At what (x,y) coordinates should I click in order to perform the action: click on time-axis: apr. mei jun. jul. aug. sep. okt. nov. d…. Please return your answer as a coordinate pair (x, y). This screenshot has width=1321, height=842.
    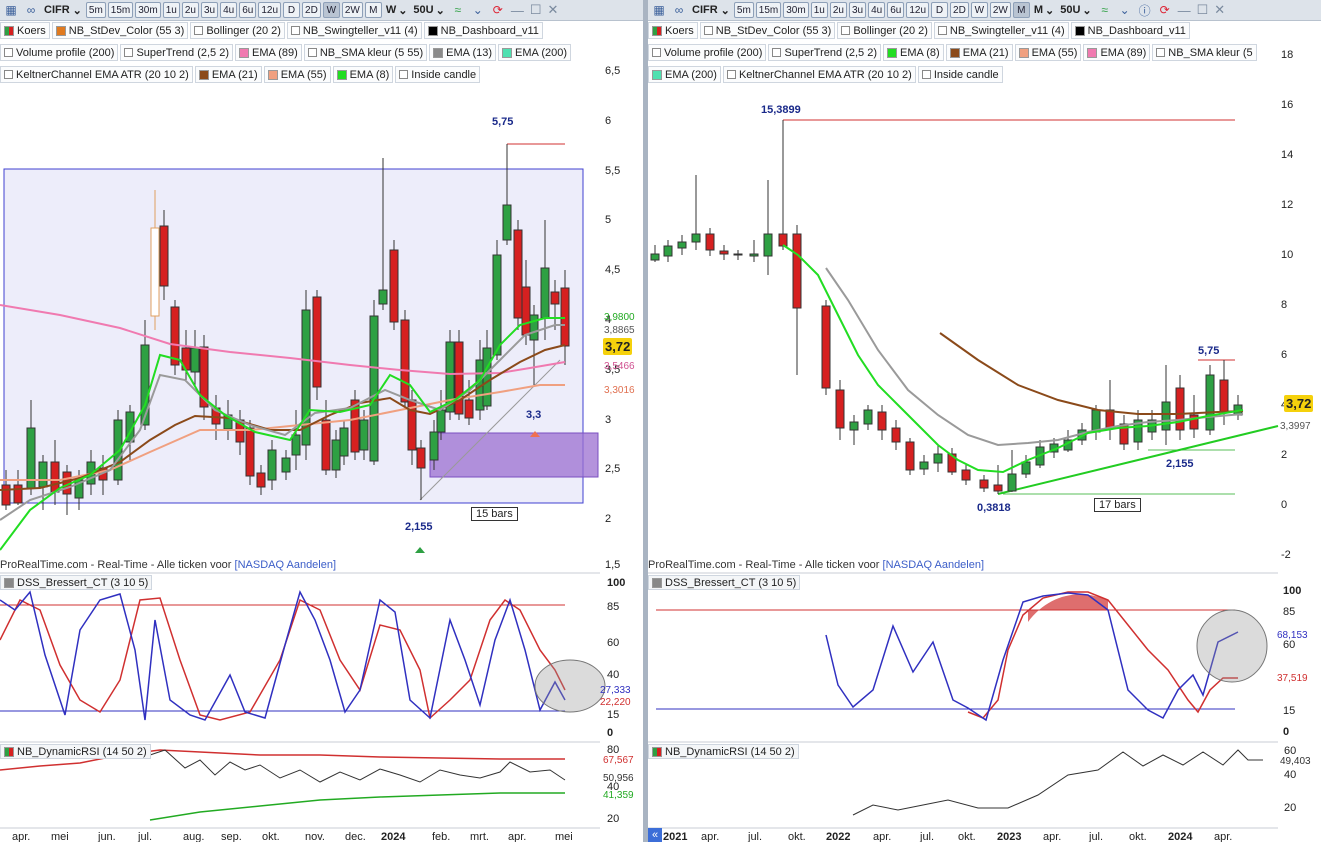
    Looking at the image, I should click on (292, 836).